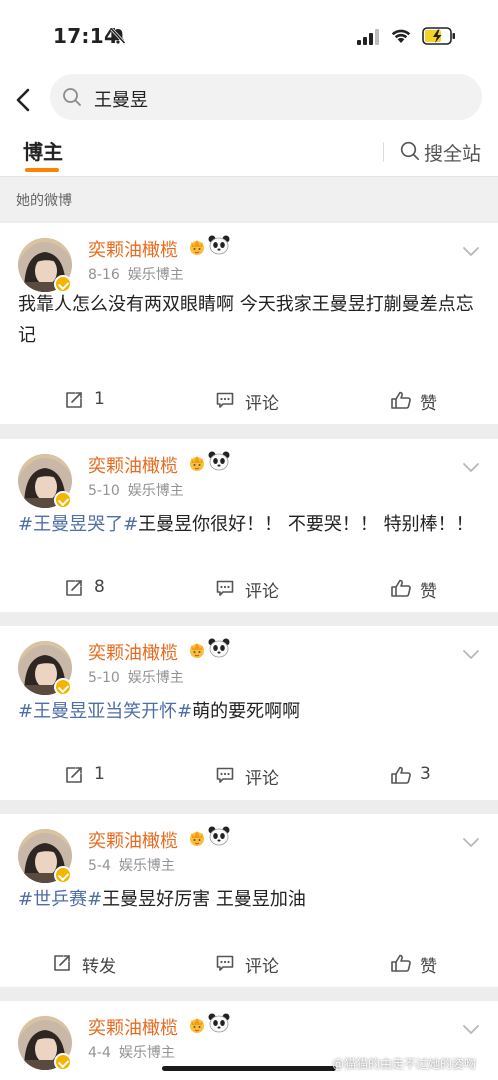 The width and height of the screenshot is (498, 1080). What do you see at coordinates (99, 587) in the screenshot?
I see `repost-count: 8` at bounding box center [99, 587].